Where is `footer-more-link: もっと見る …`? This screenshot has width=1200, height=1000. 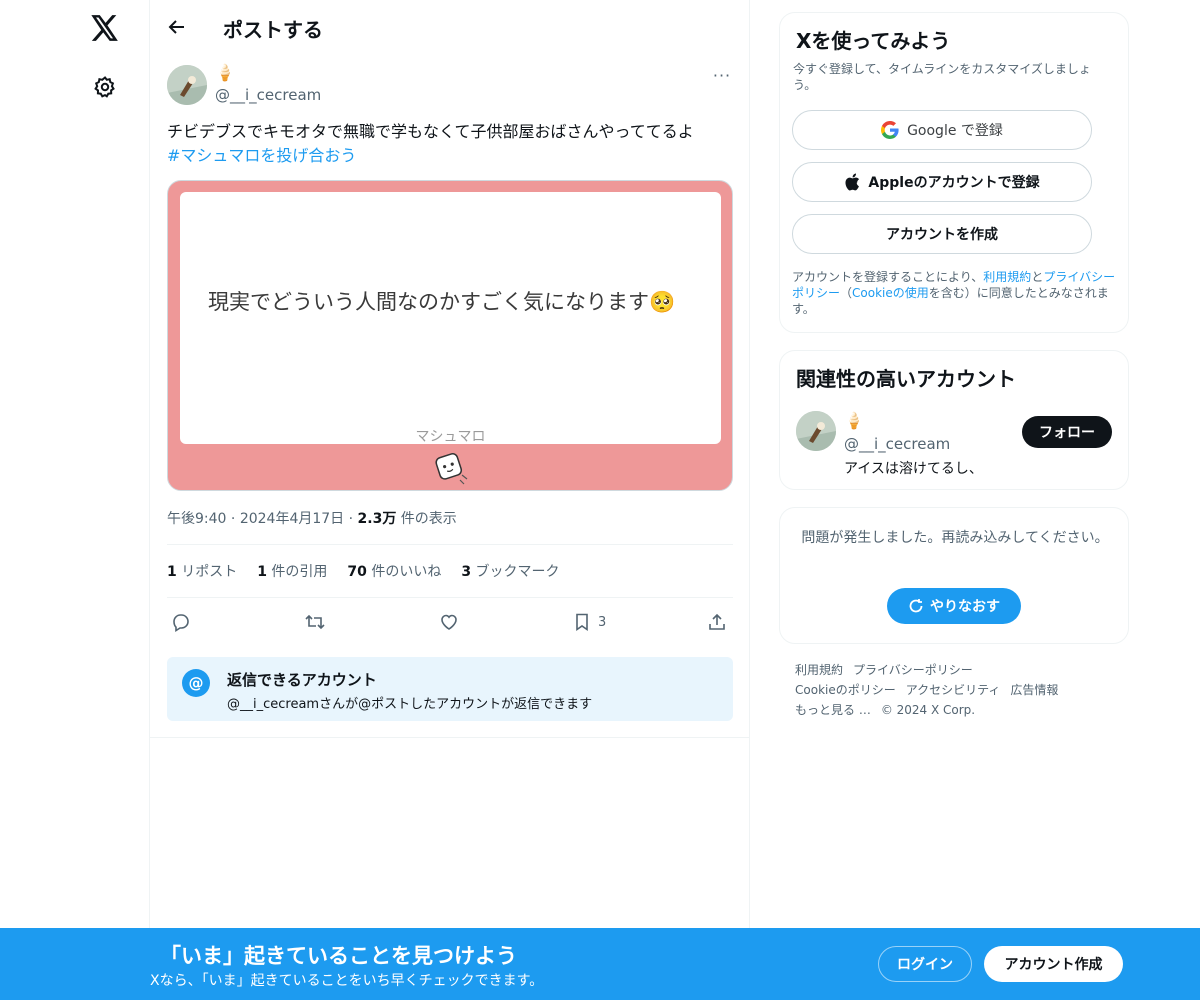 footer-more-link: もっと見る … is located at coordinates (833, 710).